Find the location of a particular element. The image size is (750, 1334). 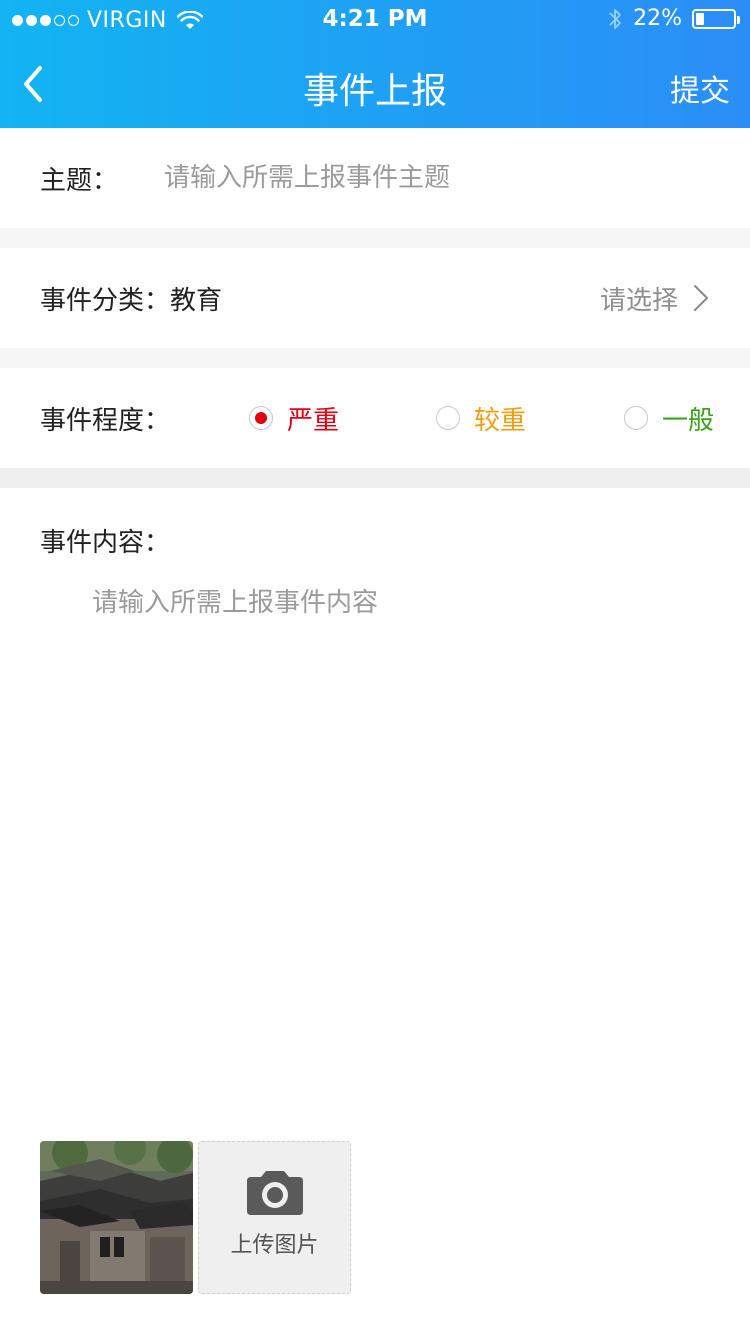

chevron-right-icon is located at coordinates (701, 298).